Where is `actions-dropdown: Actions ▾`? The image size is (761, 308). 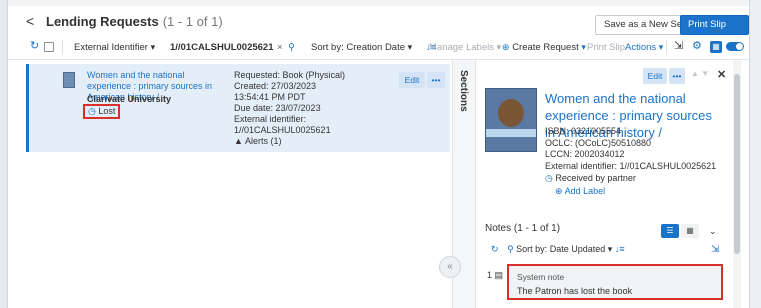 actions-dropdown: Actions ▾ is located at coordinates (644, 47).